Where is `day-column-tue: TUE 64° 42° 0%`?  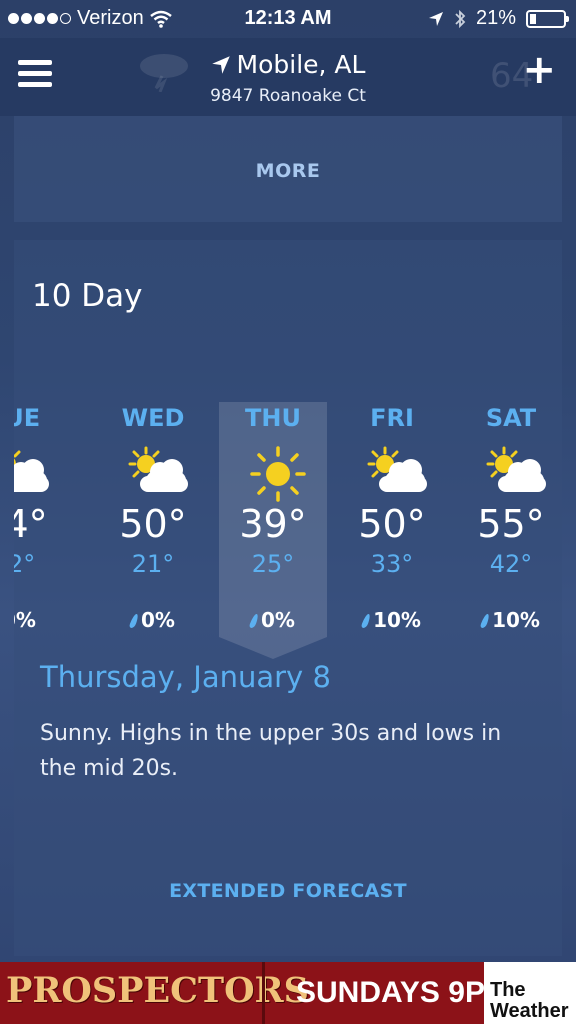 day-column-tue: TUE 64° 42° 0% is located at coordinates (41, 440).